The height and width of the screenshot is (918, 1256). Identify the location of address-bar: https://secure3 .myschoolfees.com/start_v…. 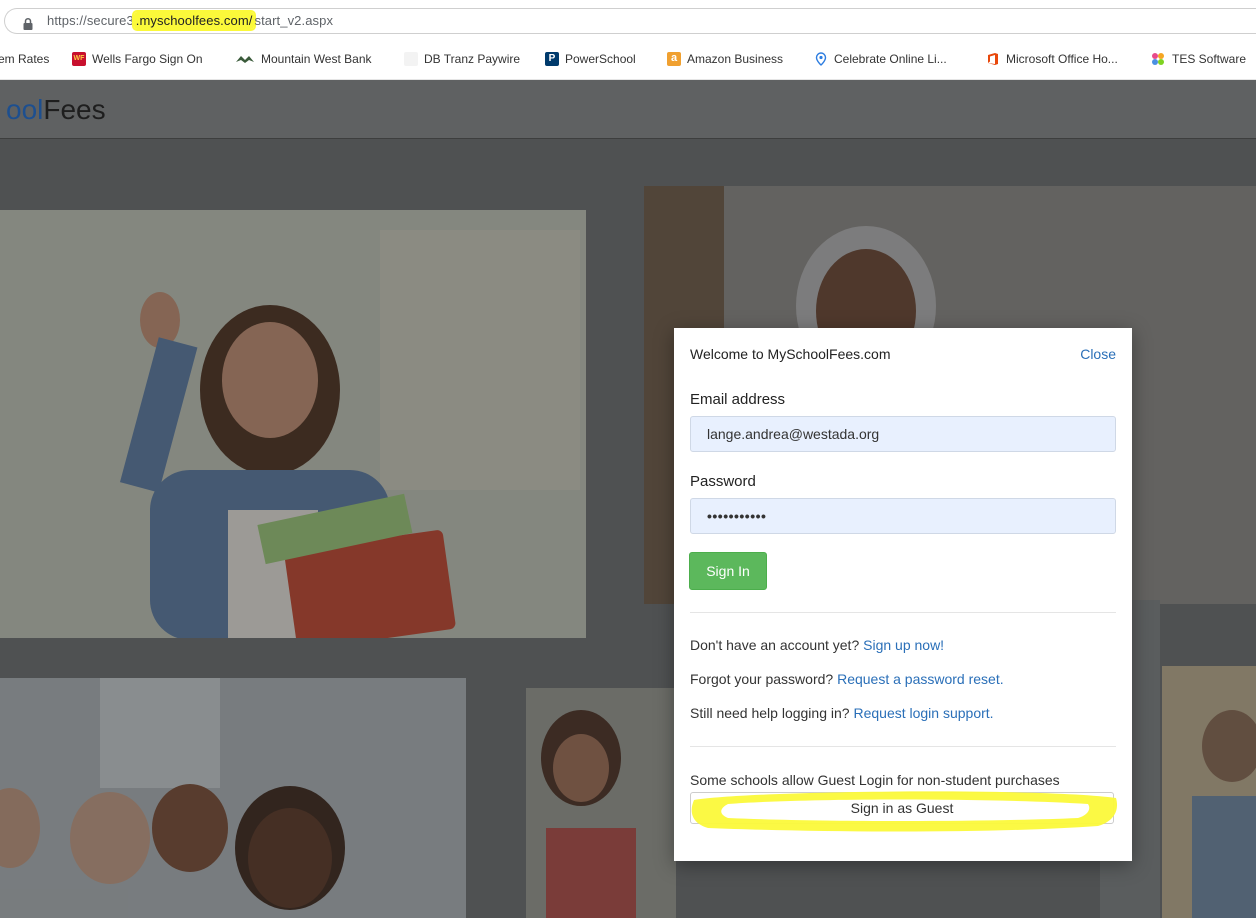
(628, 18).